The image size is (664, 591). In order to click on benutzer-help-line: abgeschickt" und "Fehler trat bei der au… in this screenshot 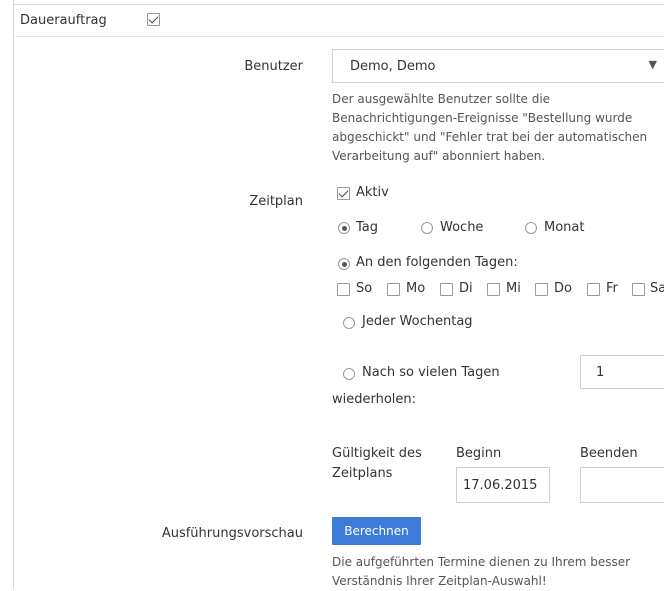, I will do `click(490, 137)`.